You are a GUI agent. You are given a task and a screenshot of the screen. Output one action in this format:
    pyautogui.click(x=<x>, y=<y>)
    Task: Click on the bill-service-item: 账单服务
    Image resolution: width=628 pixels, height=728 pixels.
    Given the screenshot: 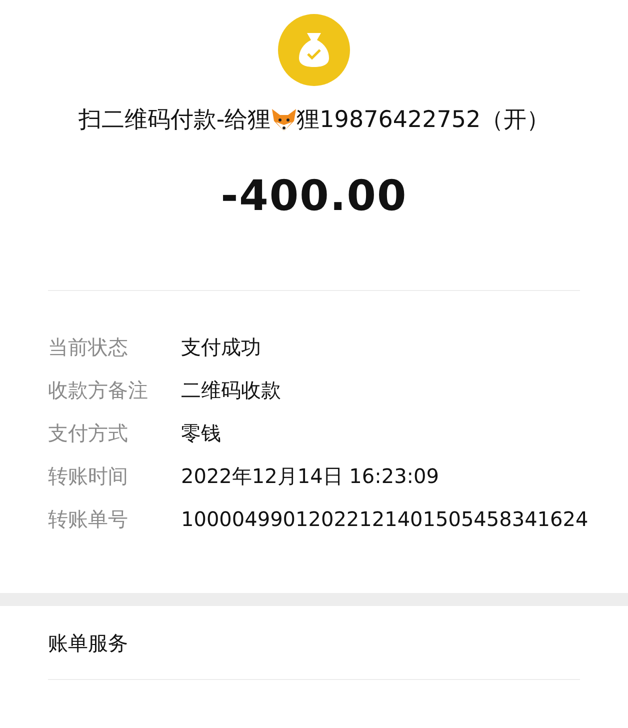 What is the action you would take?
    pyautogui.click(x=314, y=642)
    